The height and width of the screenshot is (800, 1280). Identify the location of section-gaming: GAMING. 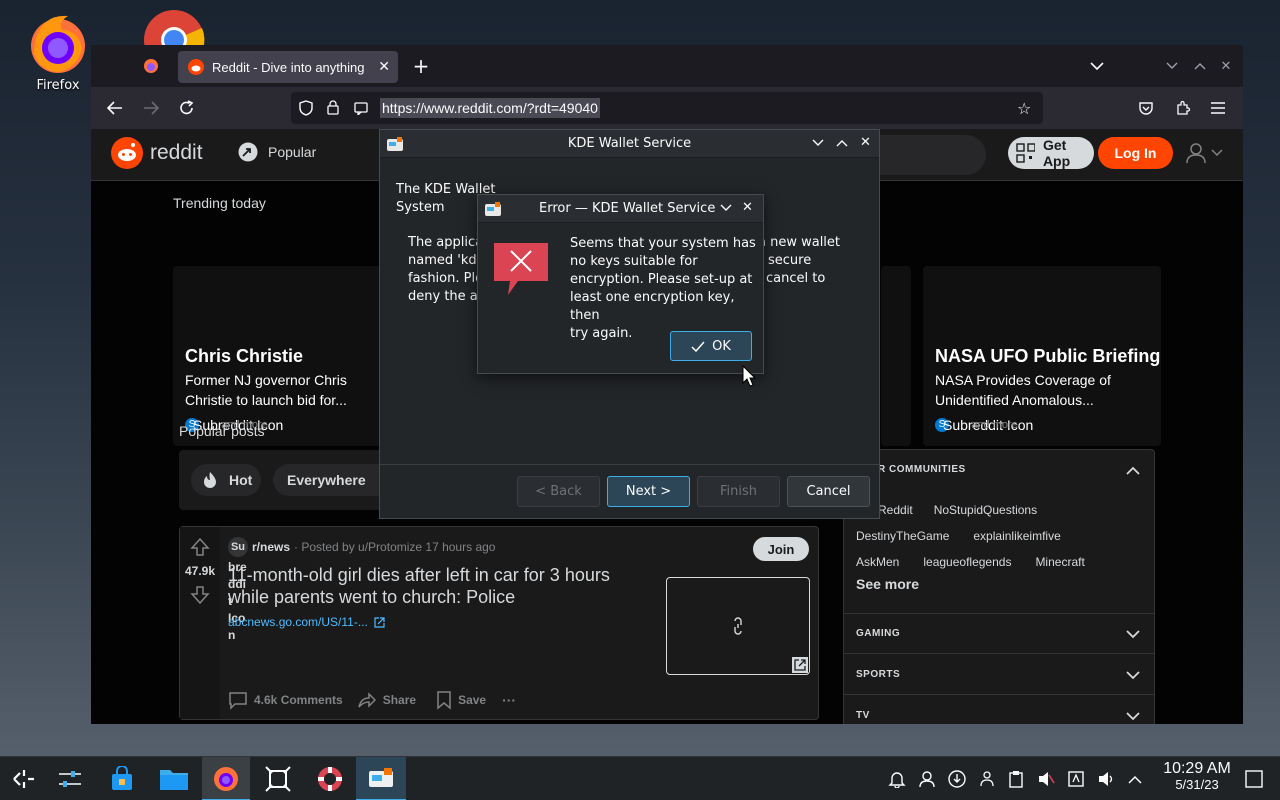
(999, 634).